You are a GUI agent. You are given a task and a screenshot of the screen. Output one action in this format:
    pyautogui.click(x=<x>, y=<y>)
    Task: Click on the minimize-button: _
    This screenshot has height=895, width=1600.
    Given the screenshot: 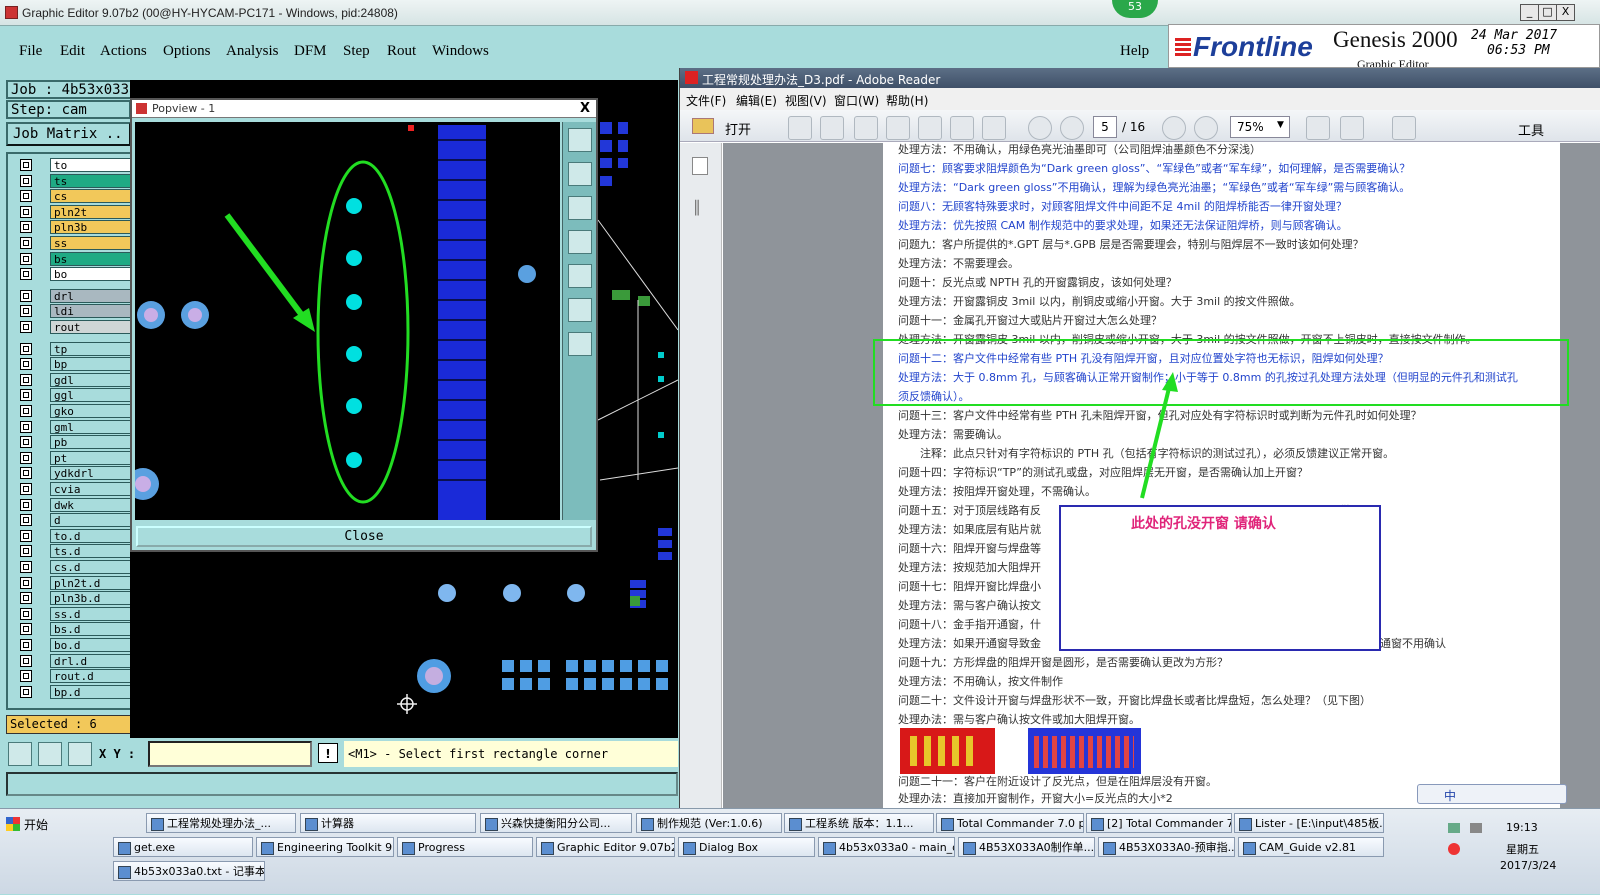 What is the action you would take?
    pyautogui.click(x=1529, y=12)
    